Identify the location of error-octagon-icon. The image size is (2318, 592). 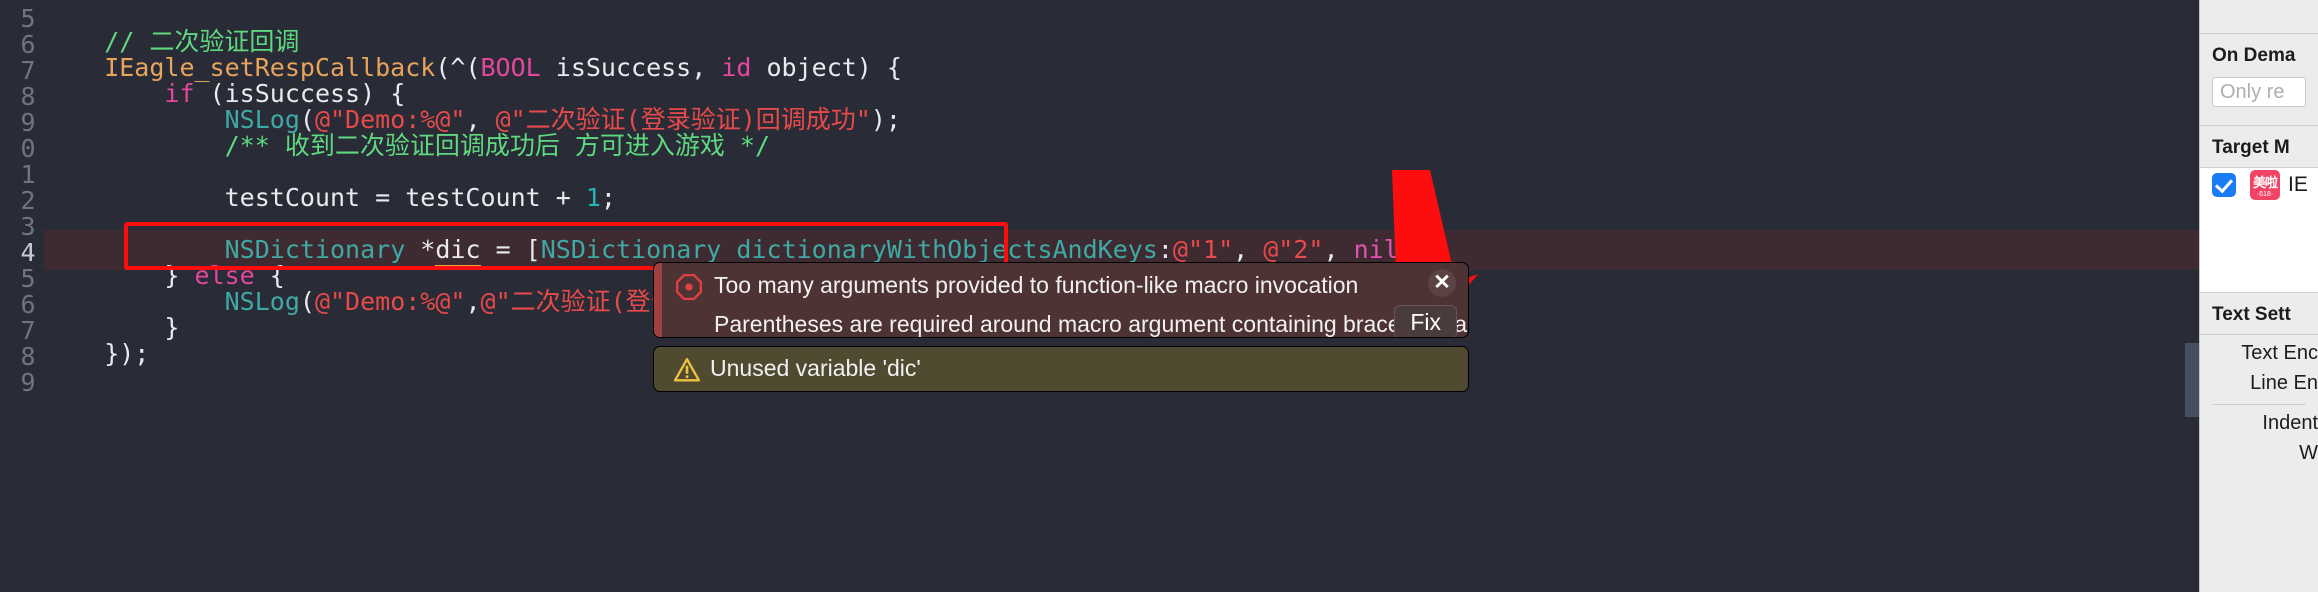
(689, 287).